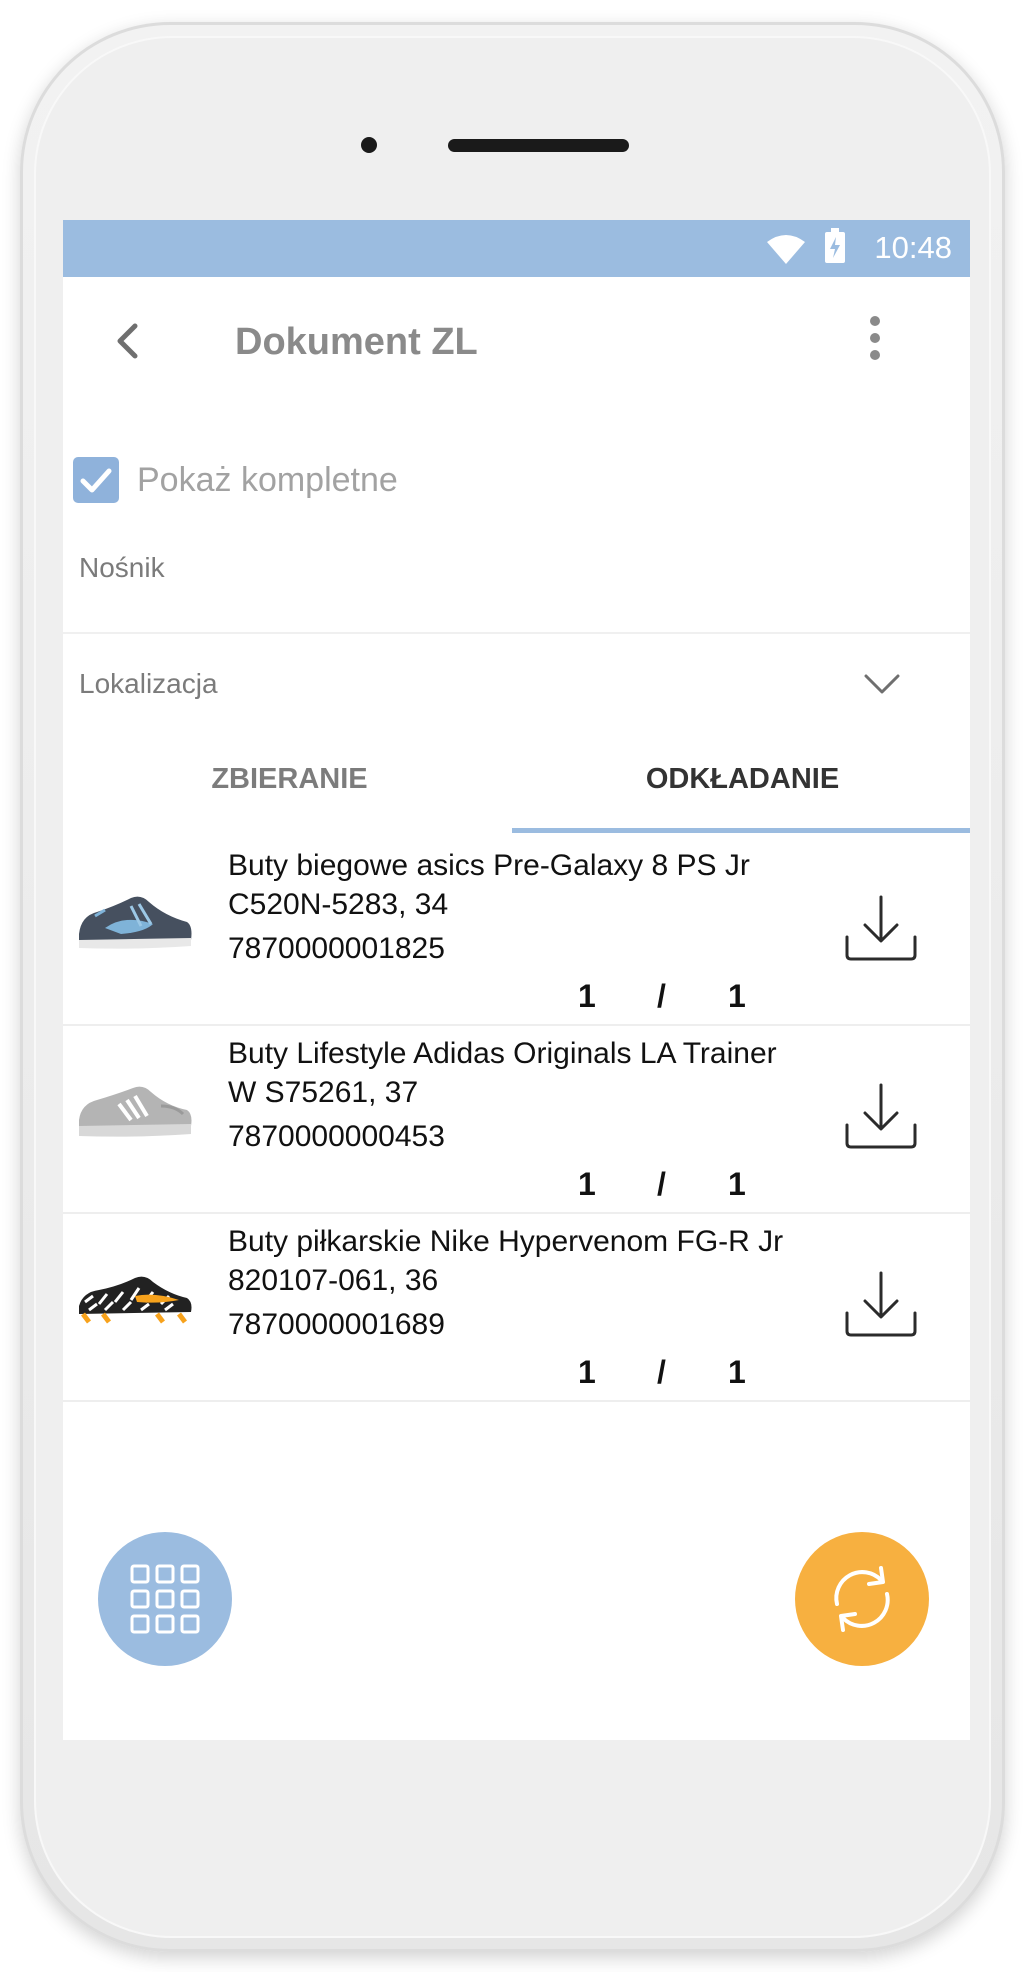  Describe the element at coordinates (148, 684) in the screenshot. I see `location-field-label: Lokalizacja` at that location.